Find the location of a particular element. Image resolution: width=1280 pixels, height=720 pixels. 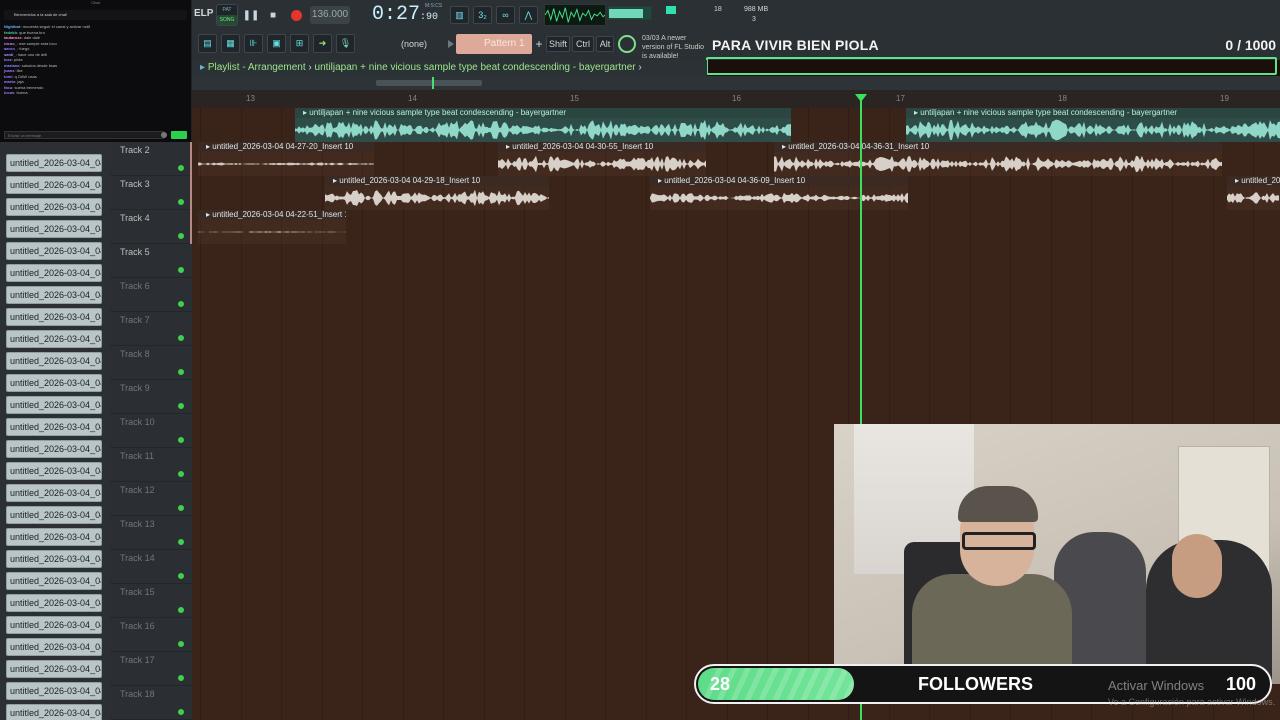

track-name: Track 17 is located at coordinates (137, 660).